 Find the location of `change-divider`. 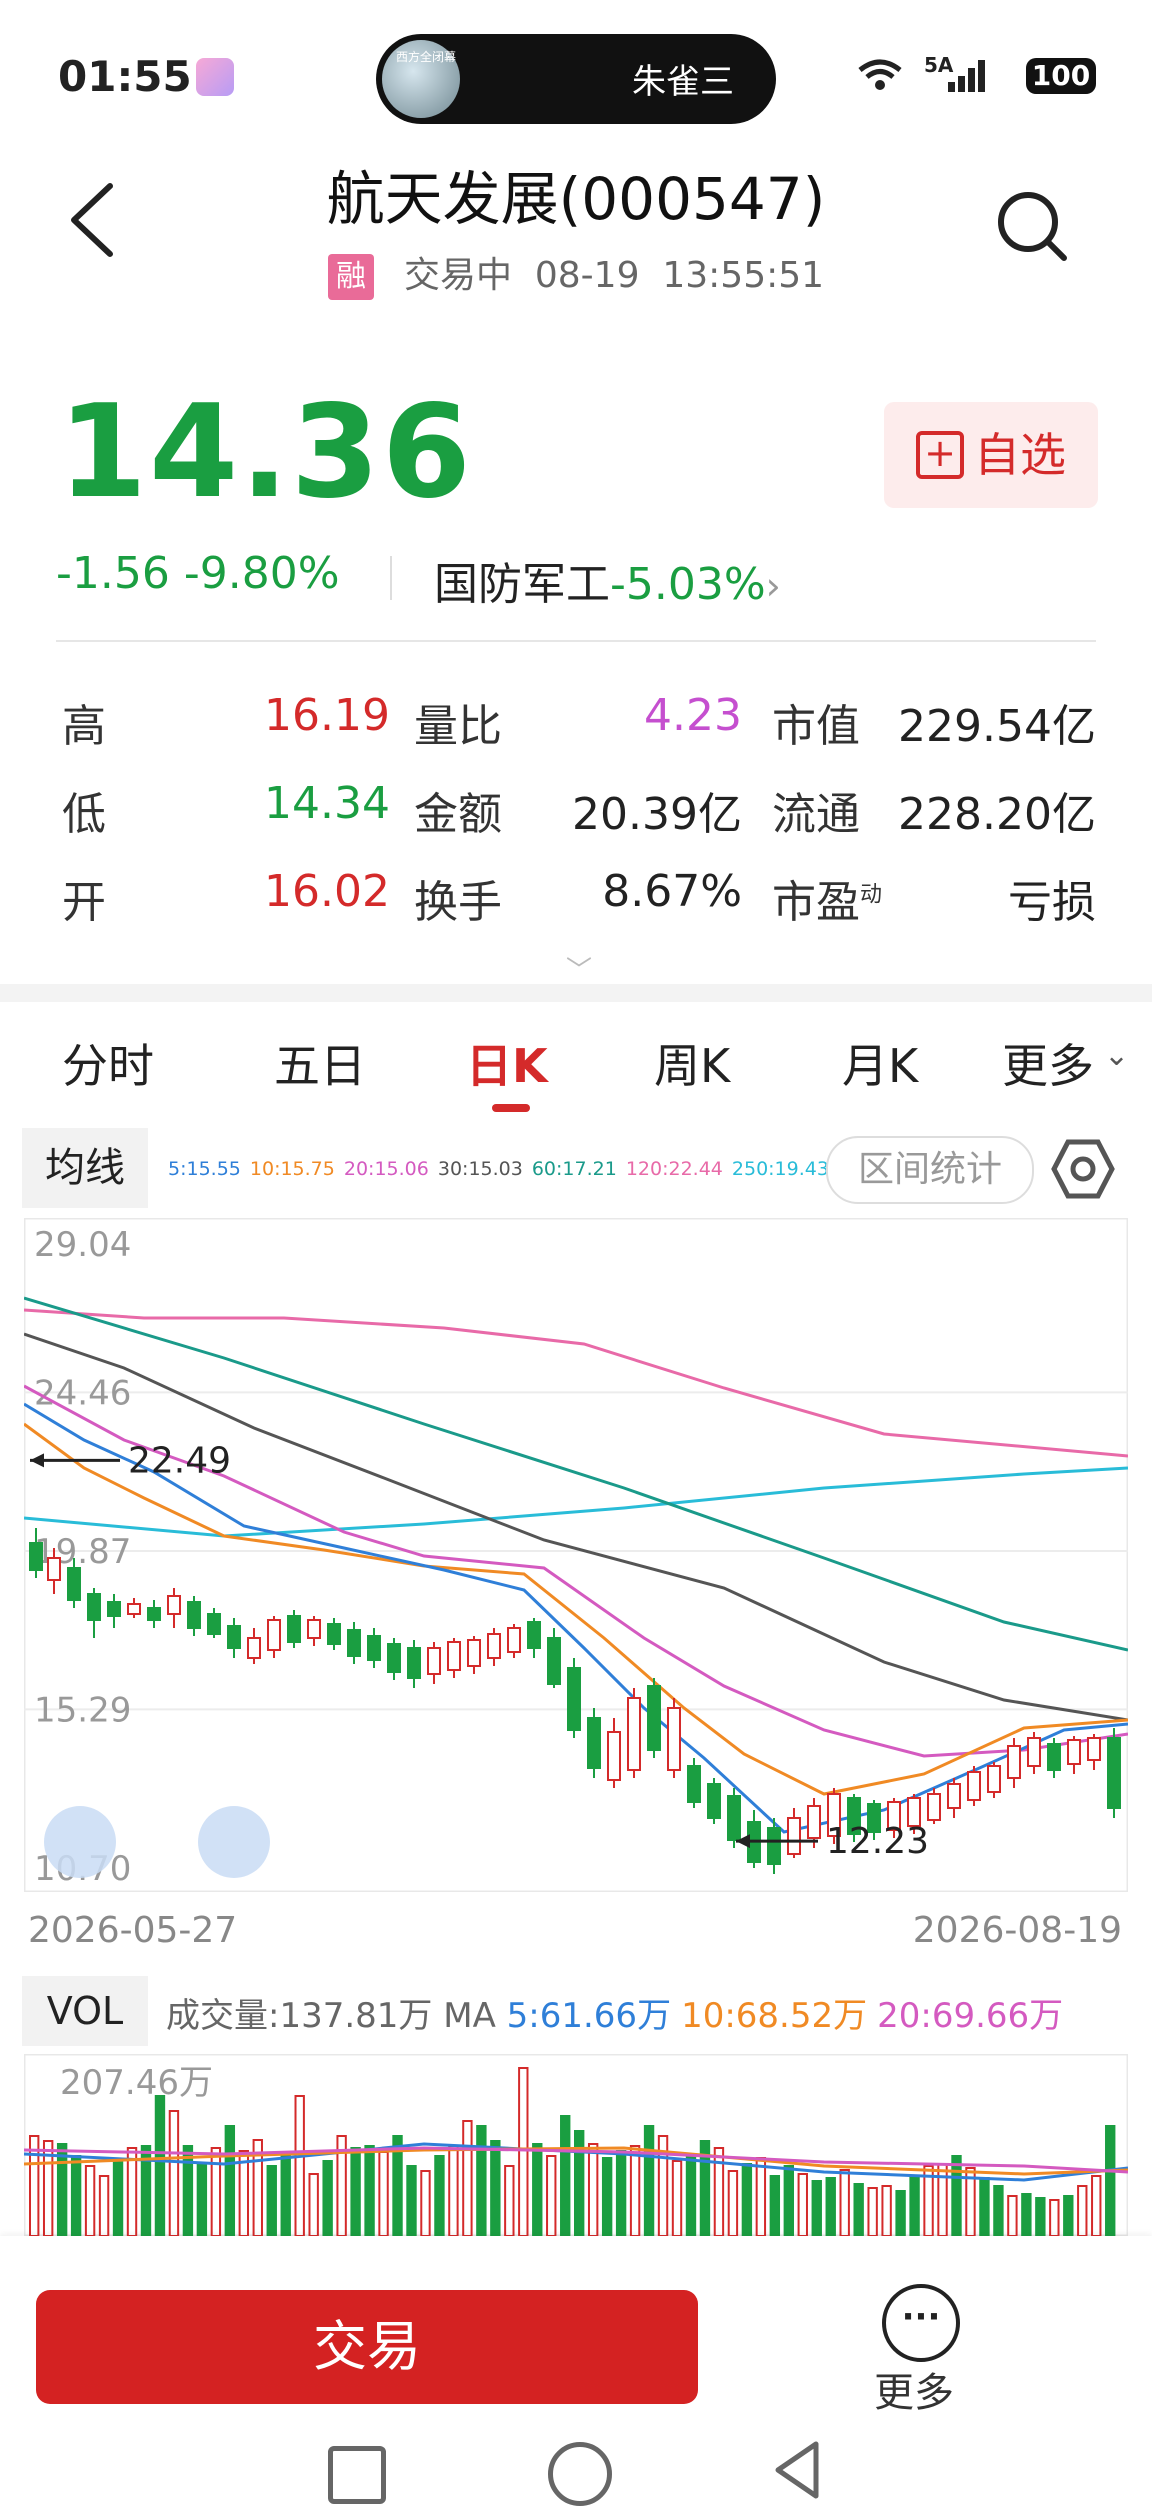

change-divider is located at coordinates (391, 578).